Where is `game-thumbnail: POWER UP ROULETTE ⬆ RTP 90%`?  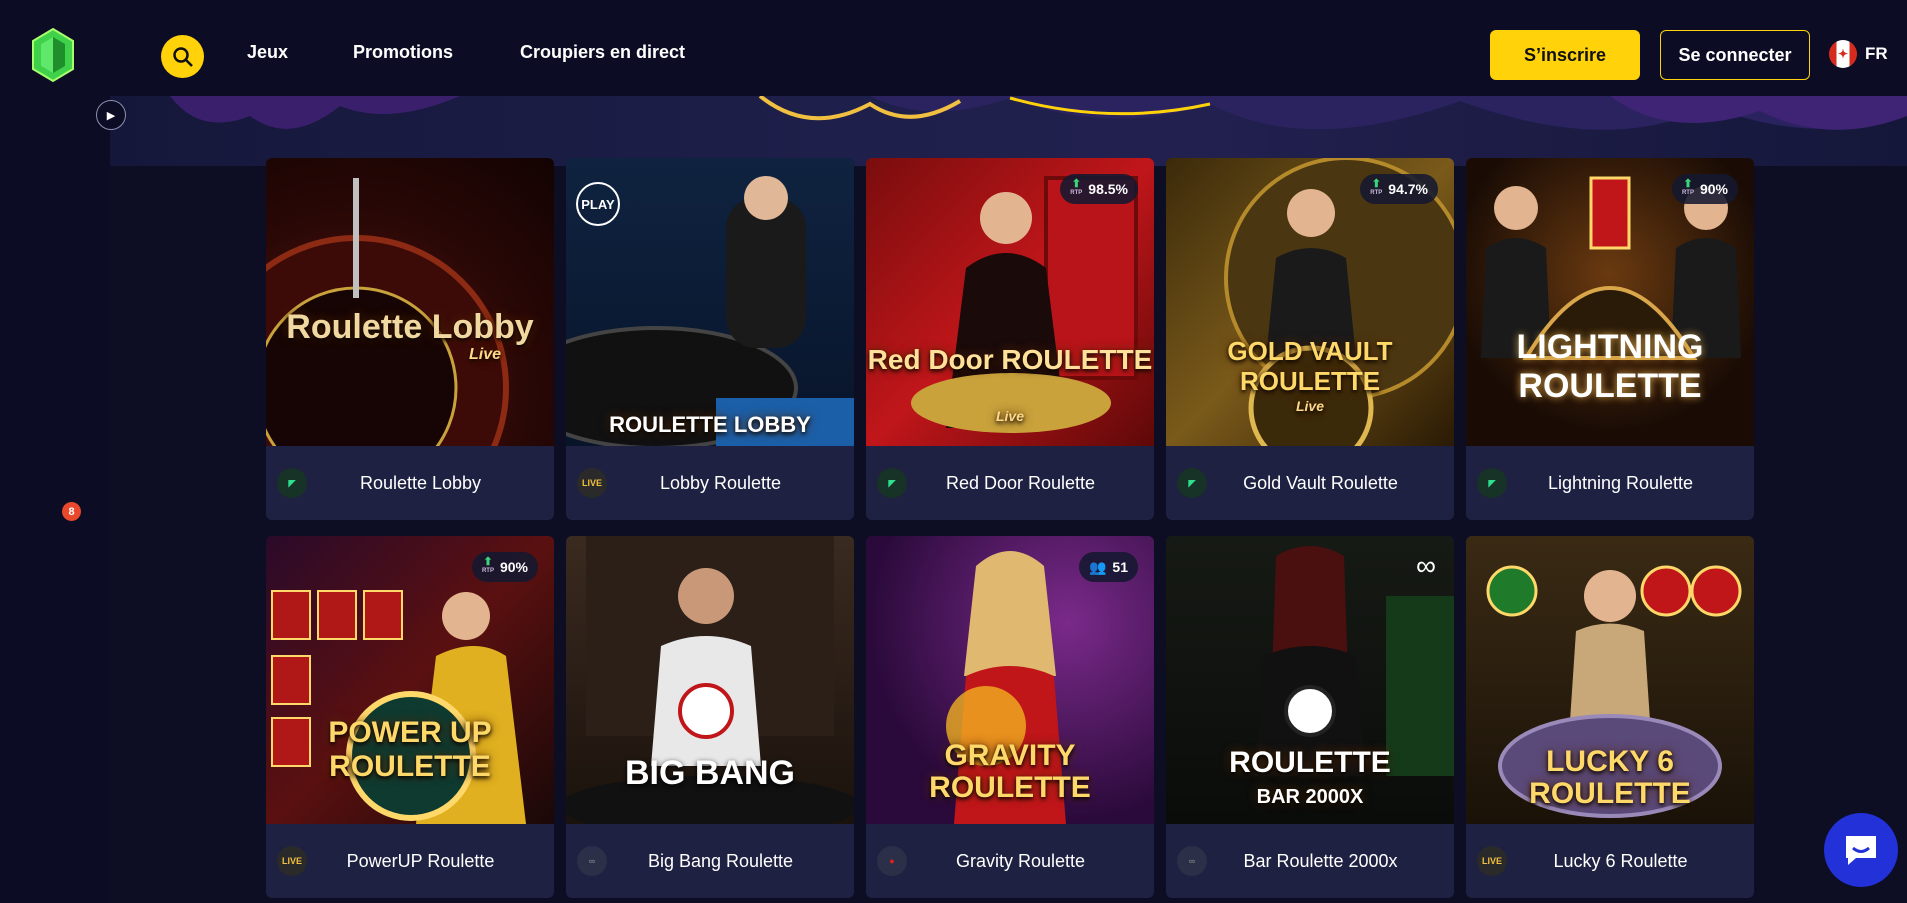
game-thumbnail: POWER UP ROULETTE ⬆ RTP 90% is located at coordinates (410, 680).